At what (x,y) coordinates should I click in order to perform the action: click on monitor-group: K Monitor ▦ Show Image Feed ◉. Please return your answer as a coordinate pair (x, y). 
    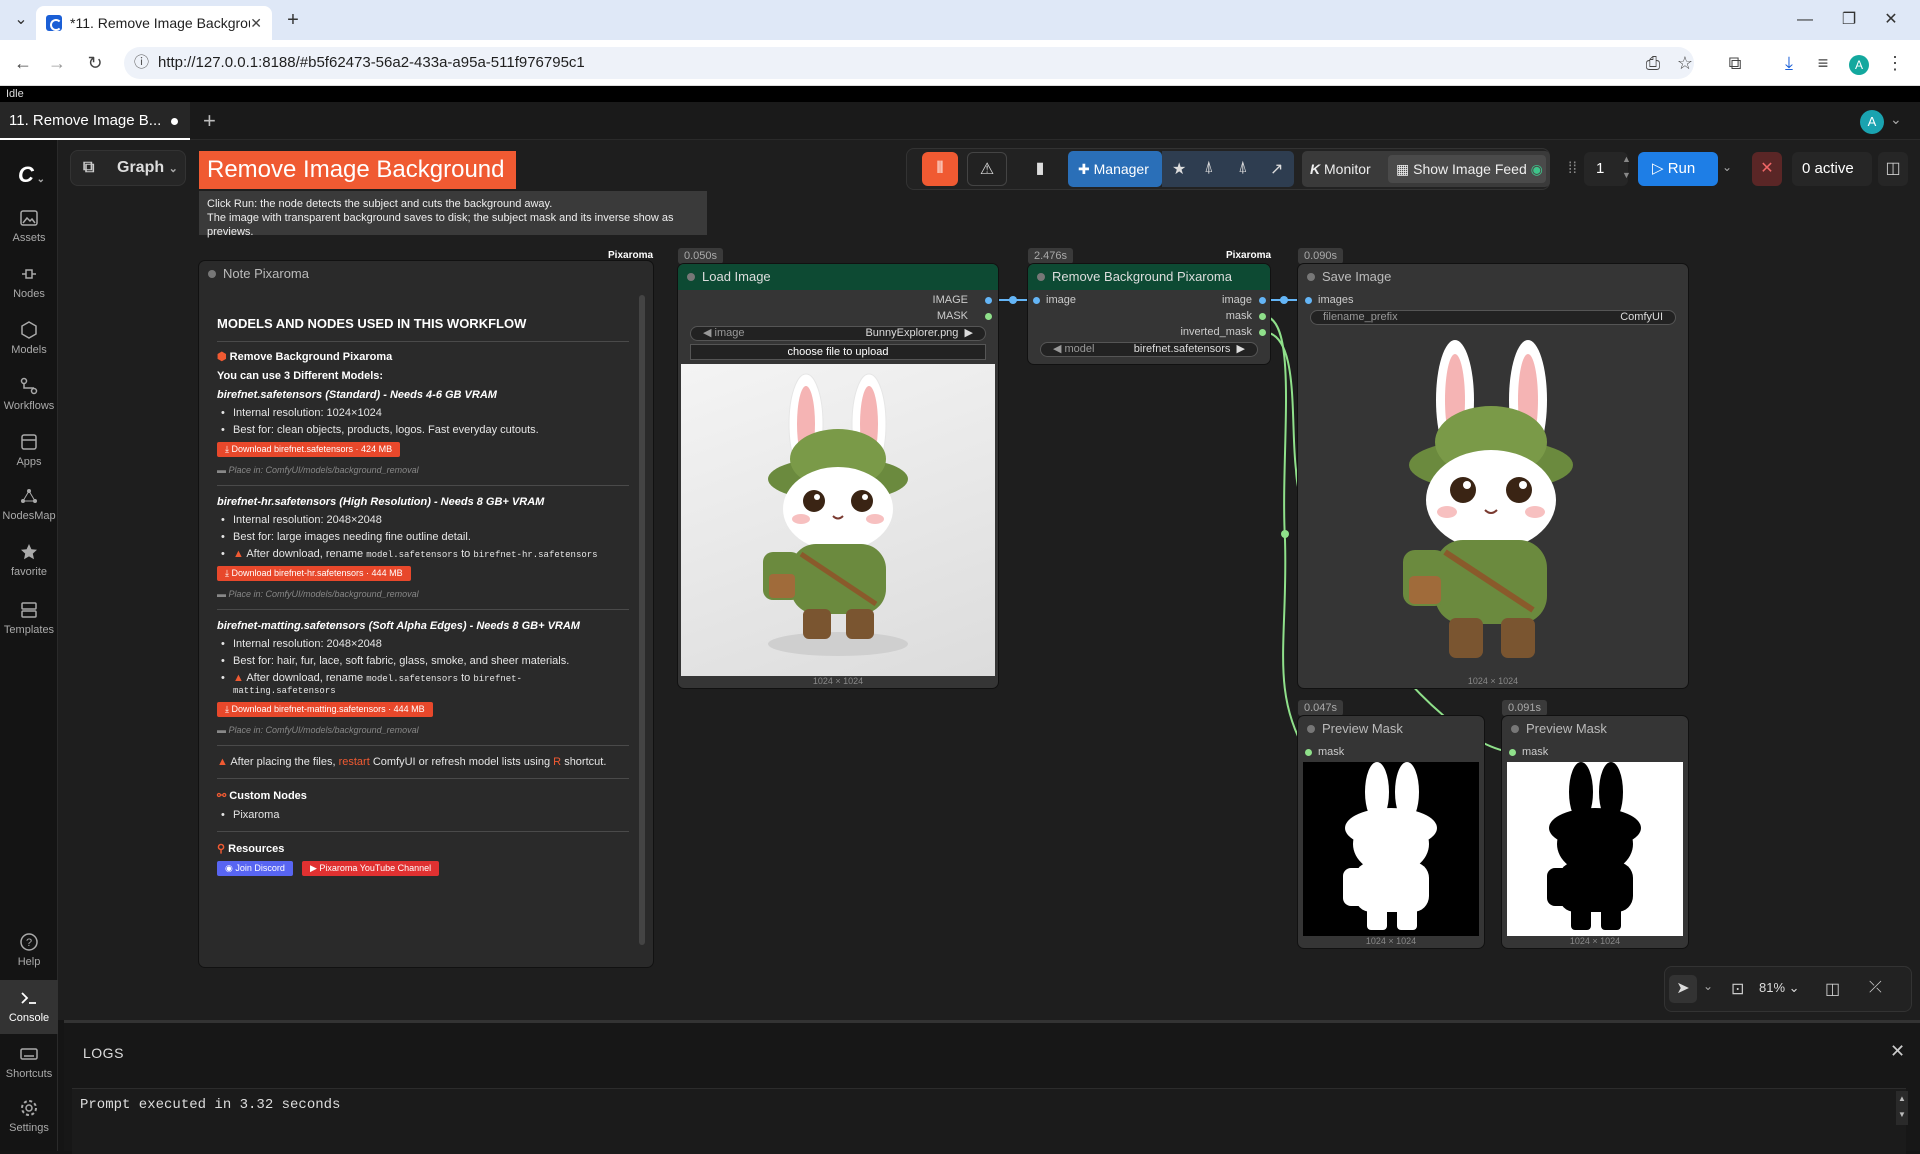
    Looking at the image, I should click on (1426, 169).